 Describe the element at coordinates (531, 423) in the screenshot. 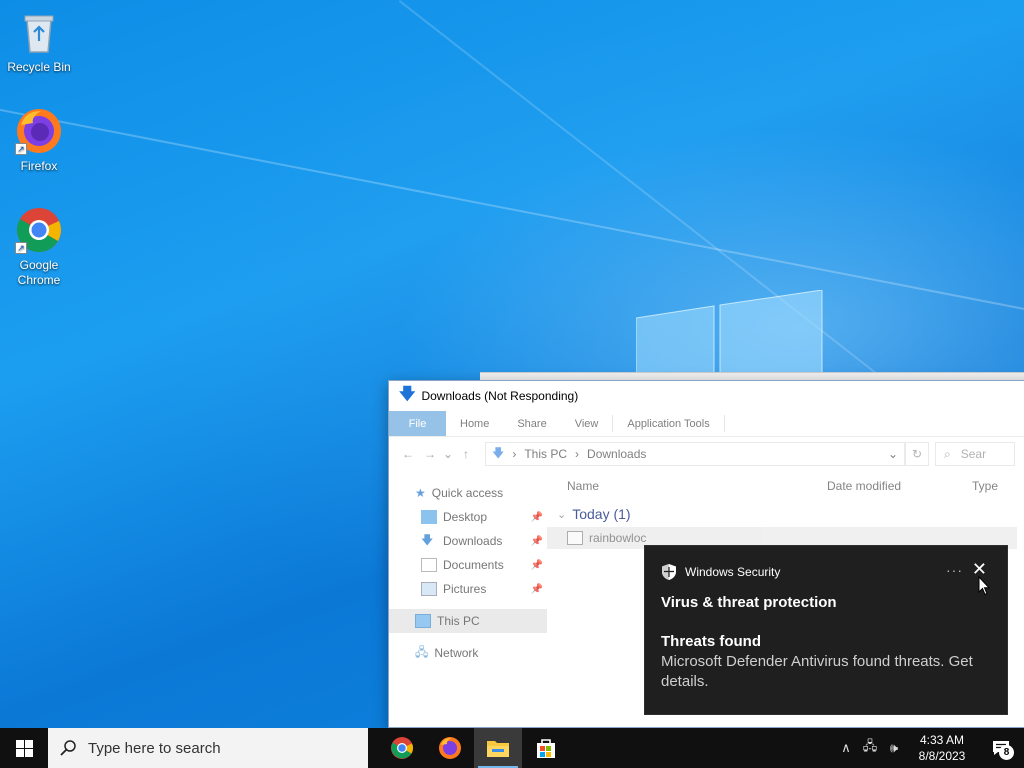

I see `tab-share: Share` at that location.